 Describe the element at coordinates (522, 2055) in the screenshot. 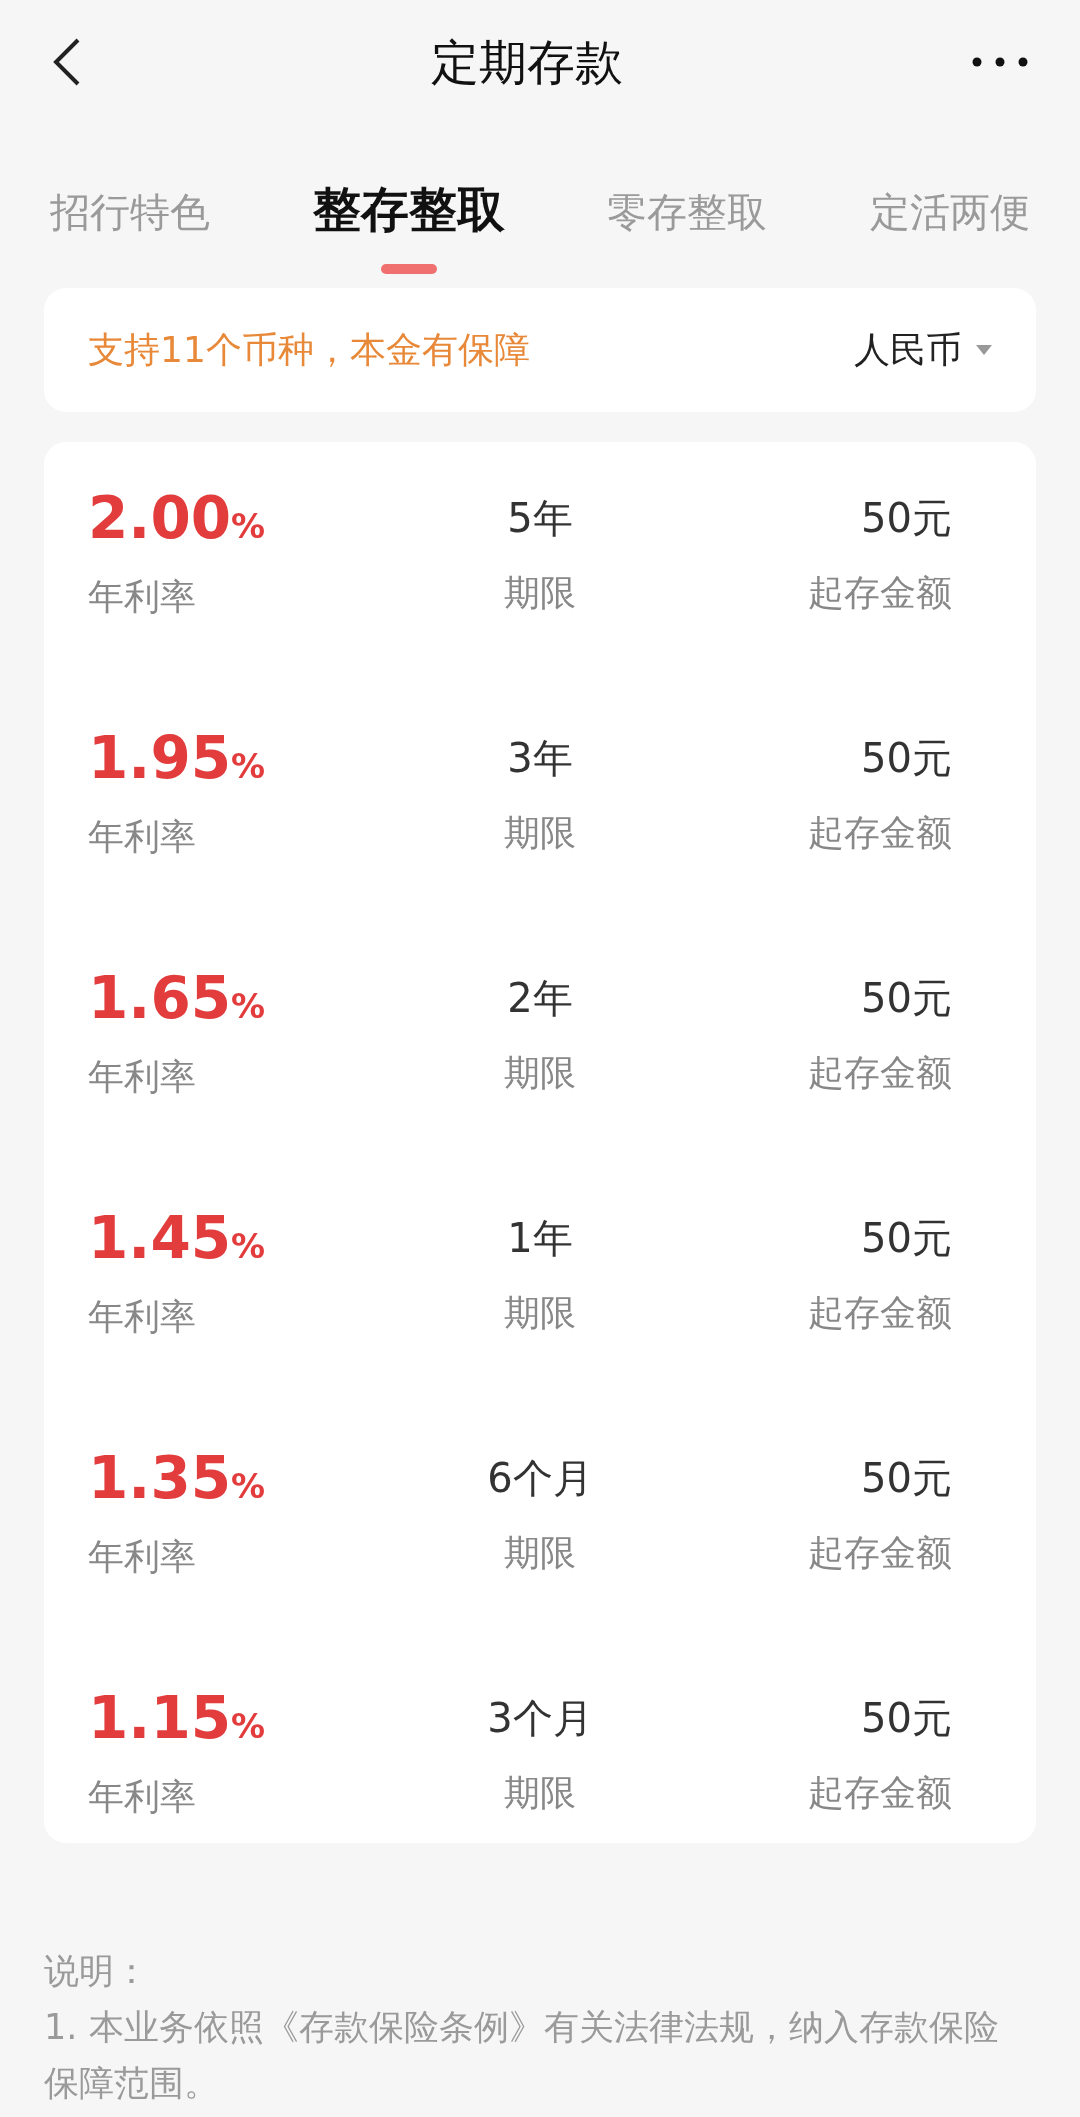

I see `note-text: 1. 本业务依照《存款保险条例》有关法律法规，纳入存款保险保障范围。` at that location.